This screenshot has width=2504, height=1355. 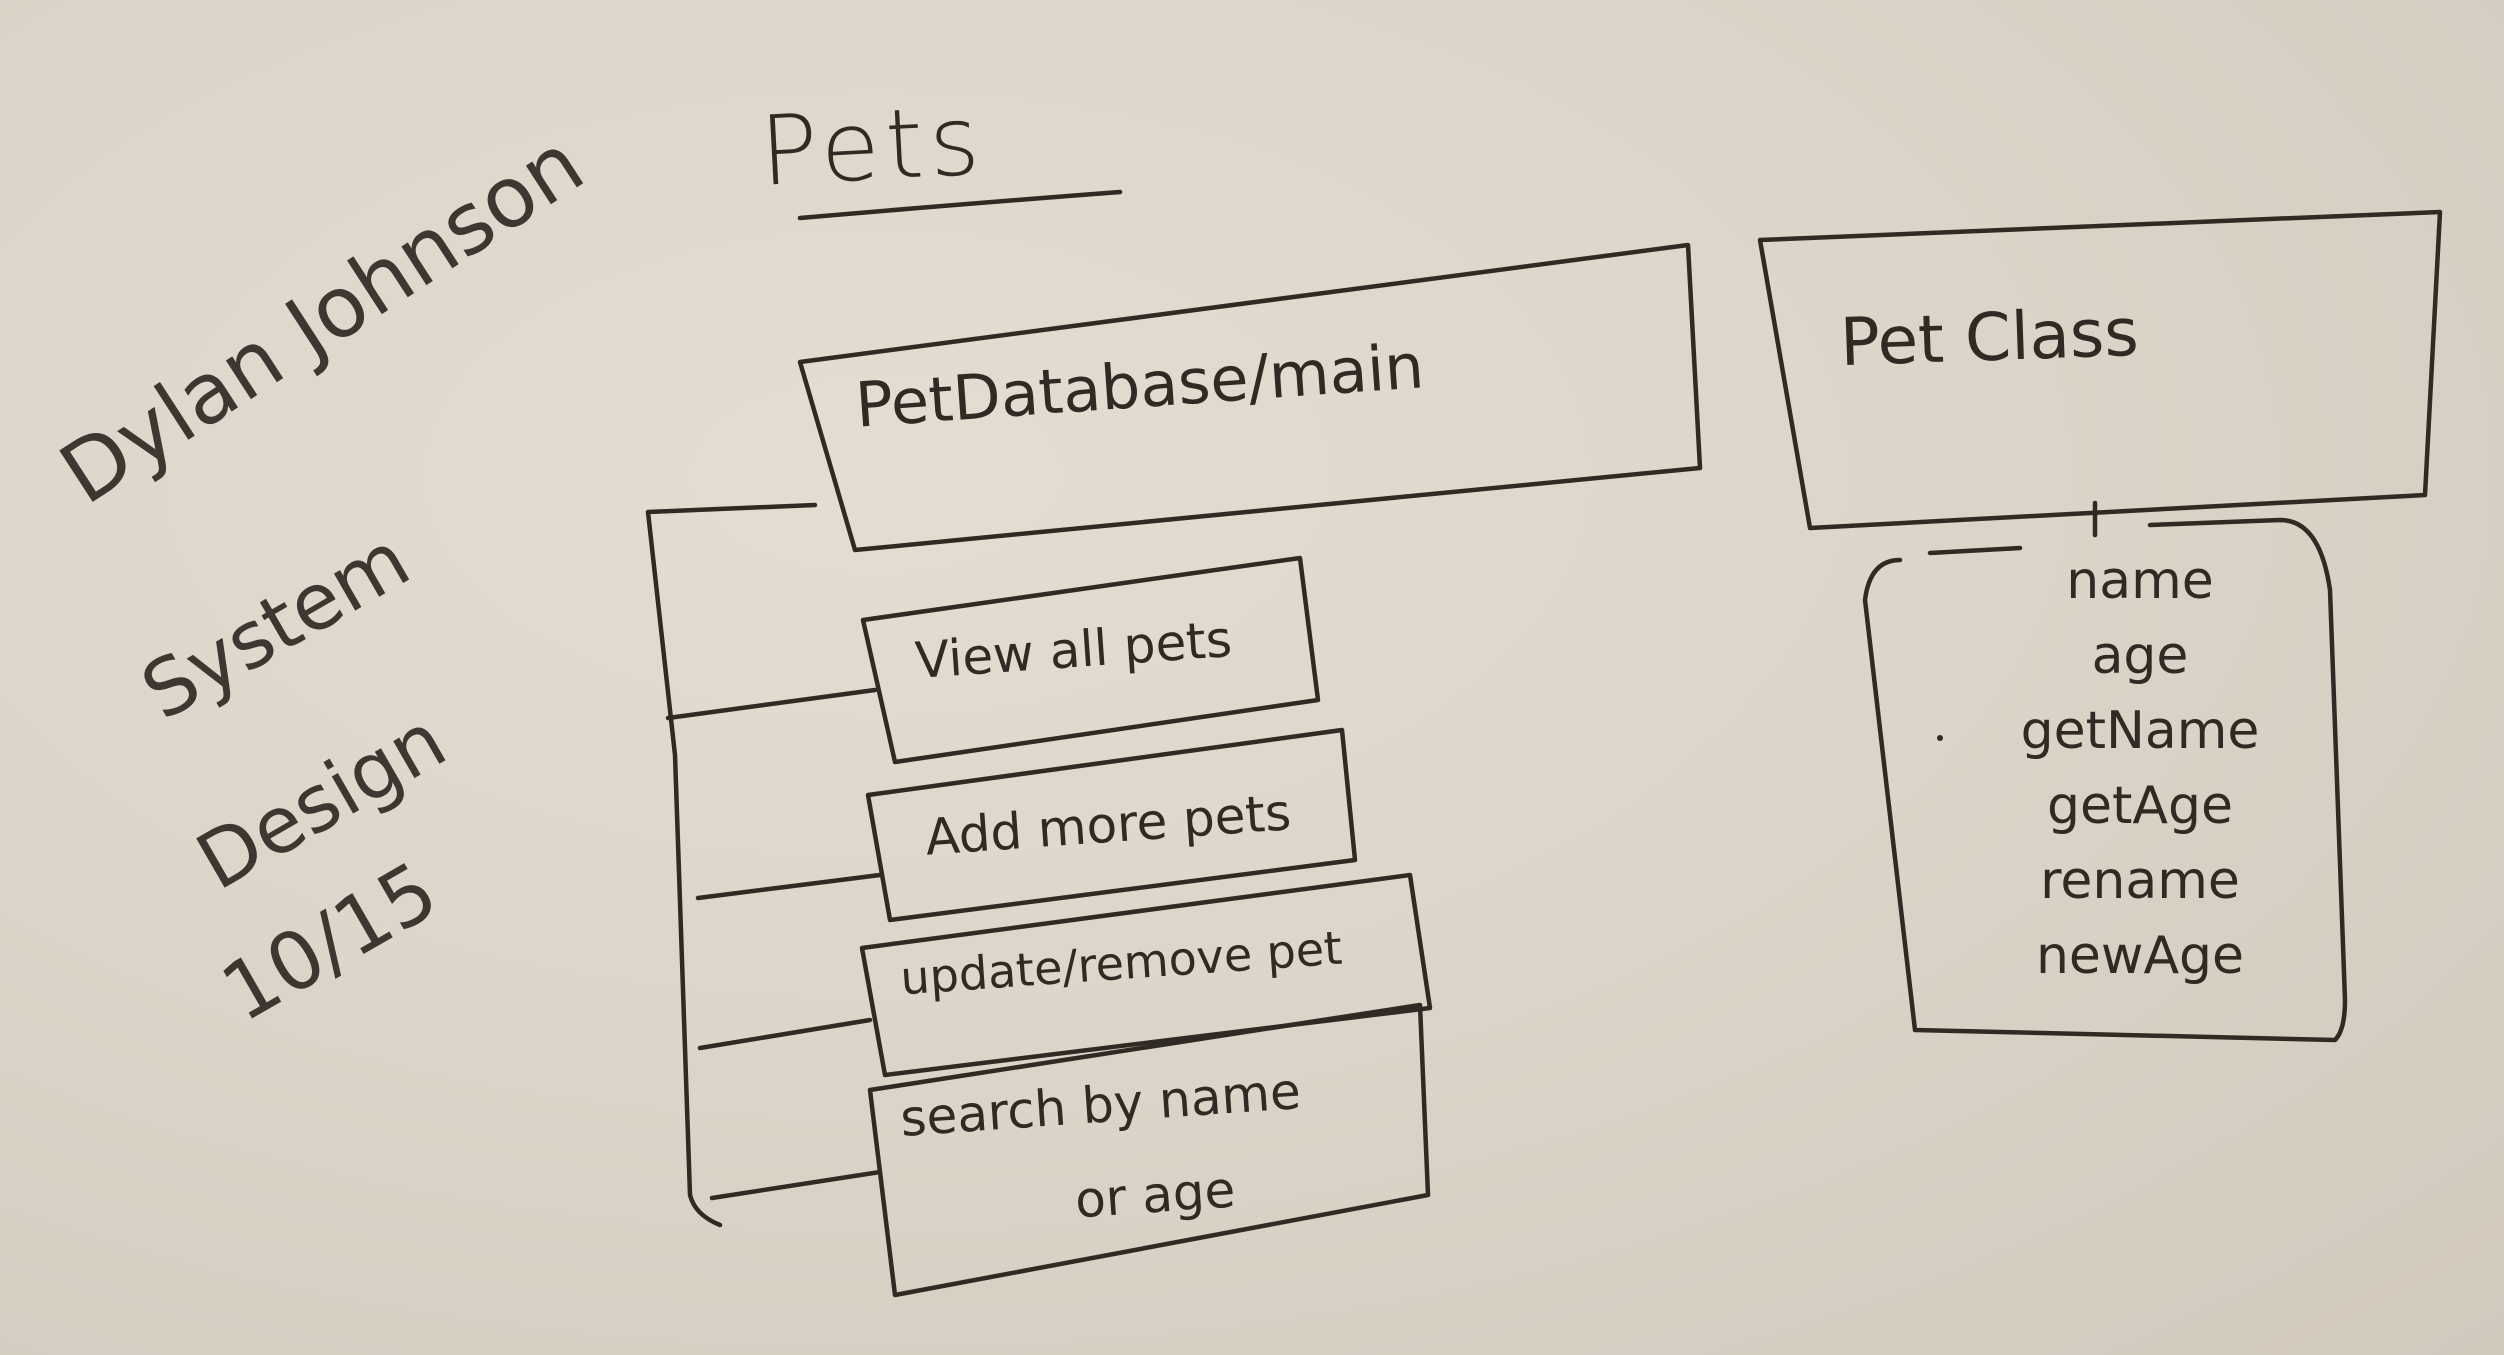 I want to click on connector-update, so click(x=785, y=1034).